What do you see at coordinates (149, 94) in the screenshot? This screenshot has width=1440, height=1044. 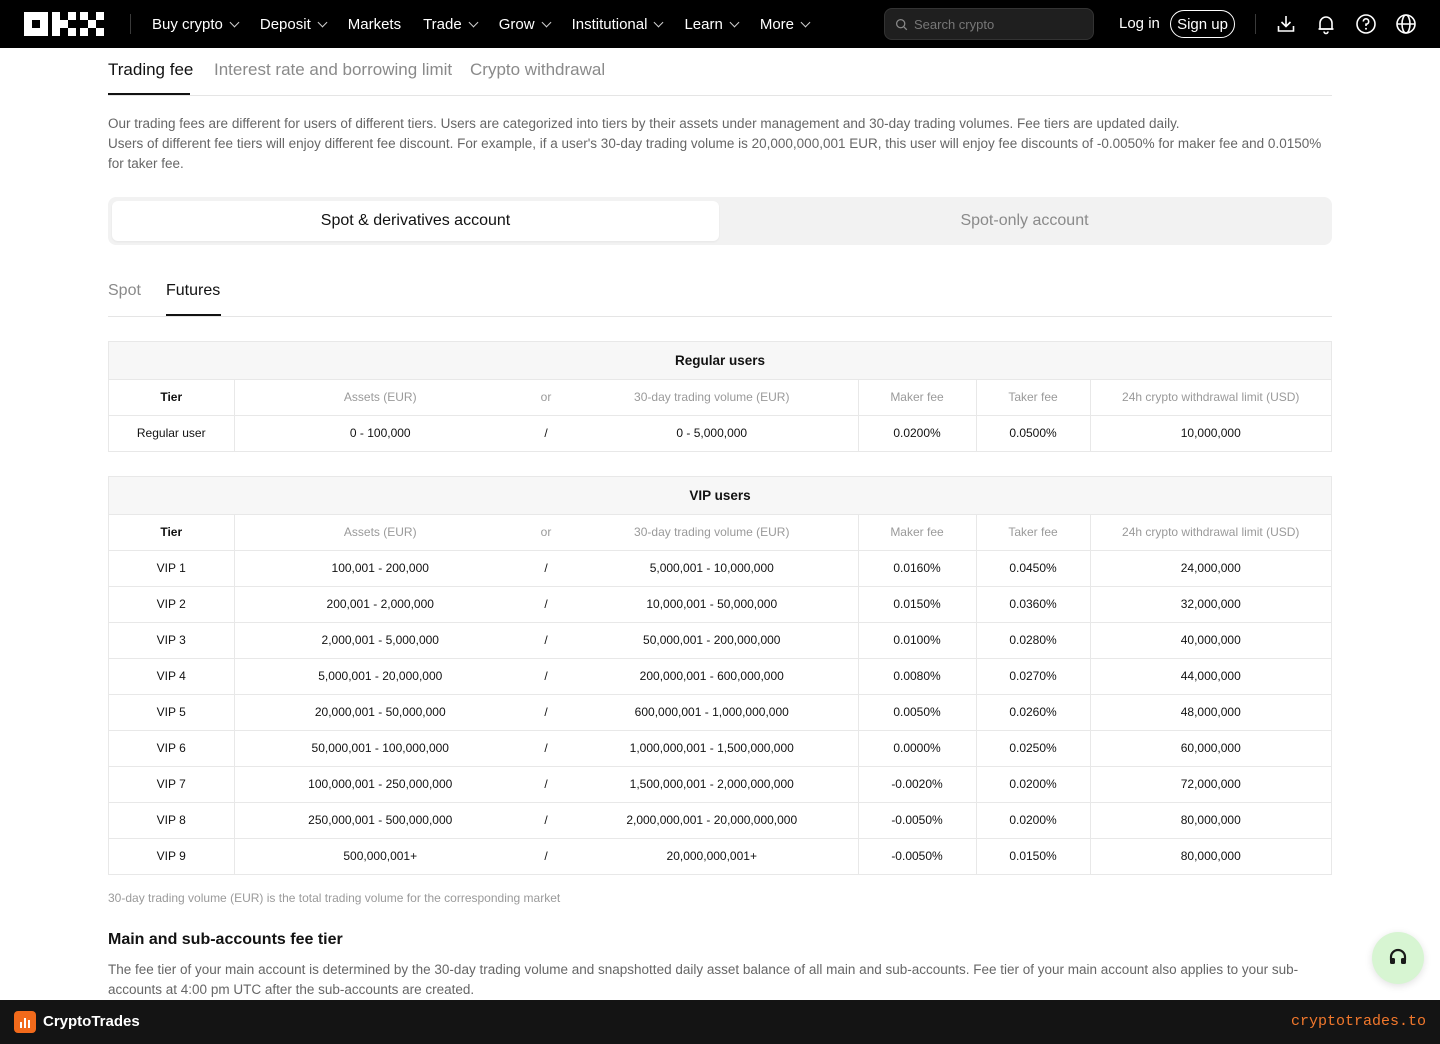 I see `active-tab-indicator` at bounding box center [149, 94].